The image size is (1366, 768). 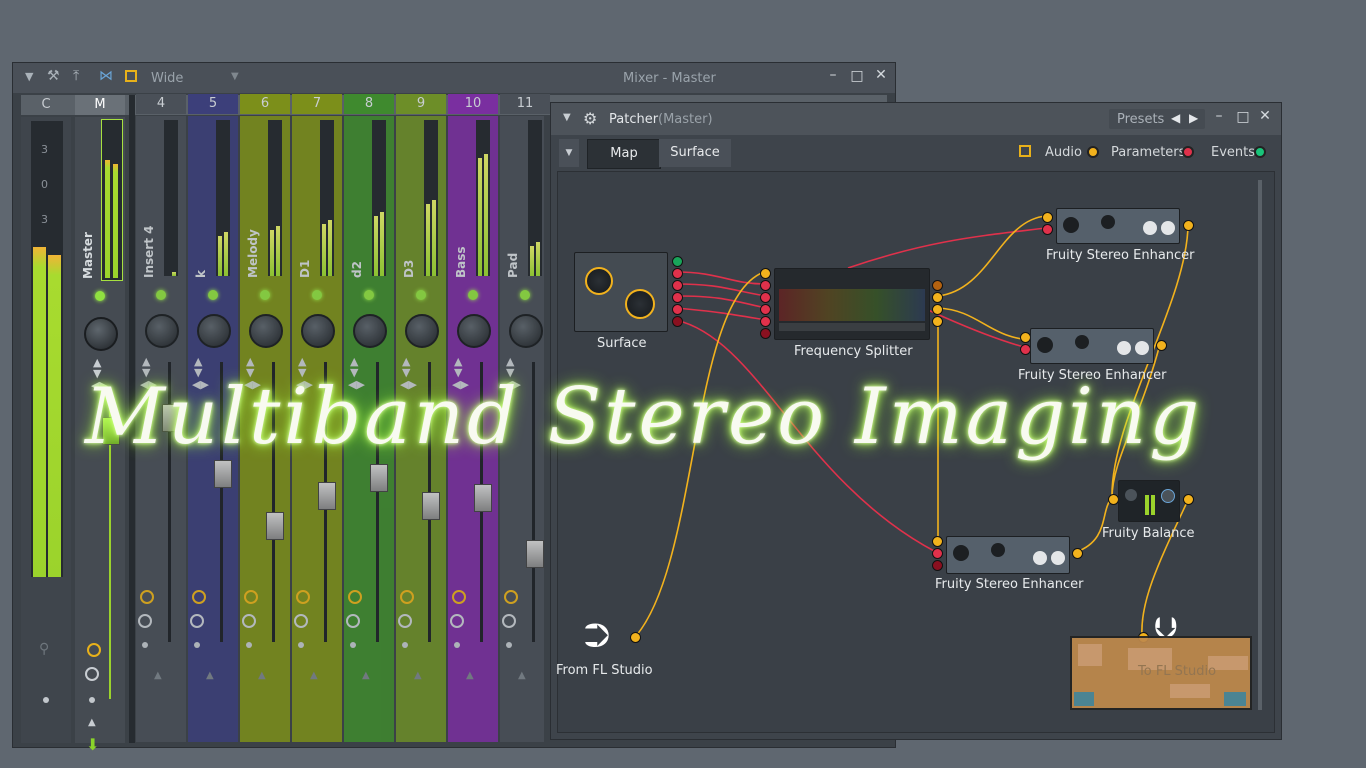 What do you see at coordinates (1188, 499) in the screenshot?
I see `balance-out-port` at bounding box center [1188, 499].